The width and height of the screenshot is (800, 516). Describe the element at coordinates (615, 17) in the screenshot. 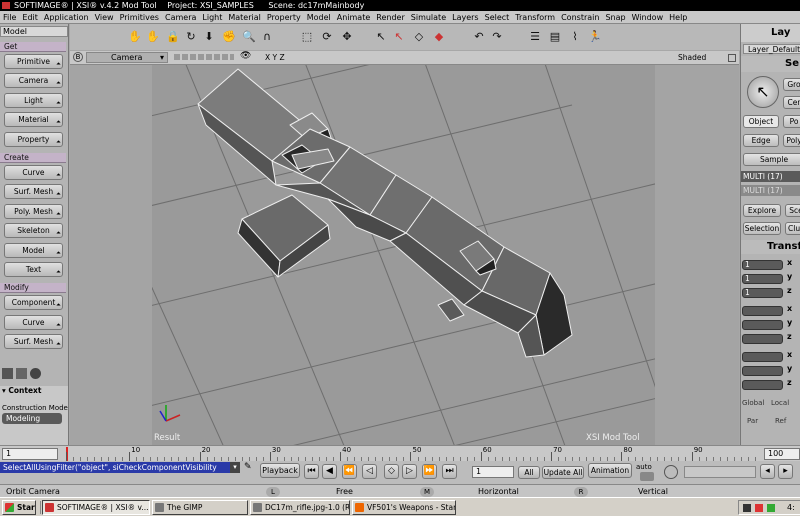

I see `menu-snap: Snap` at that location.